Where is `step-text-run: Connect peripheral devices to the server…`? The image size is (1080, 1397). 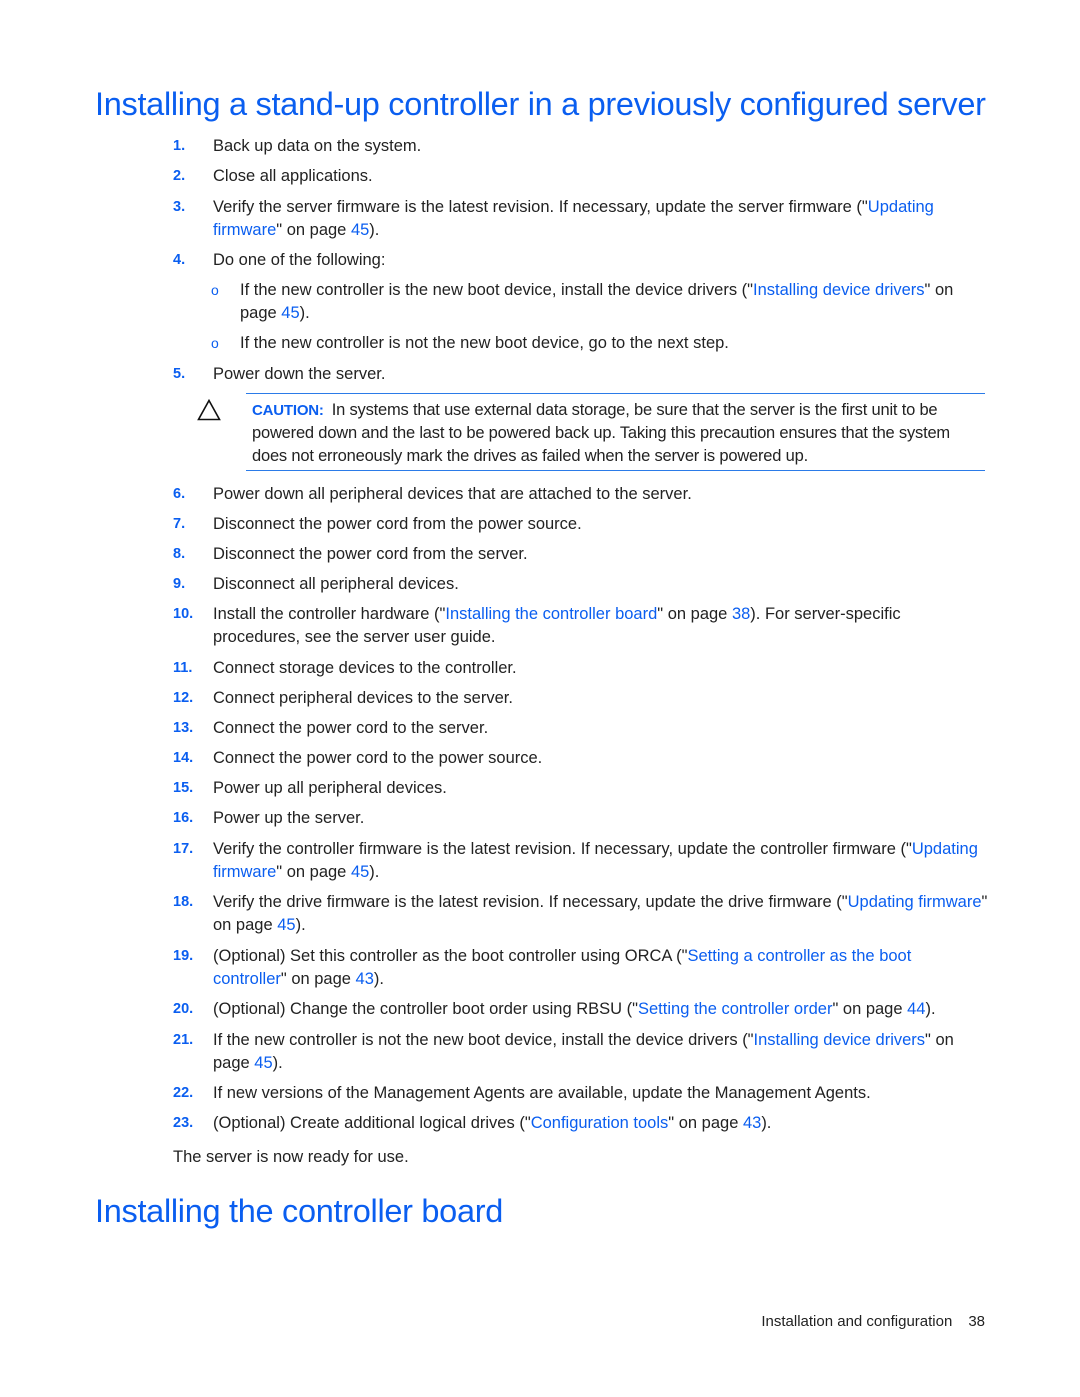 step-text-run: Connect peripheral devices to the server… is located at coordinates (363, 698).